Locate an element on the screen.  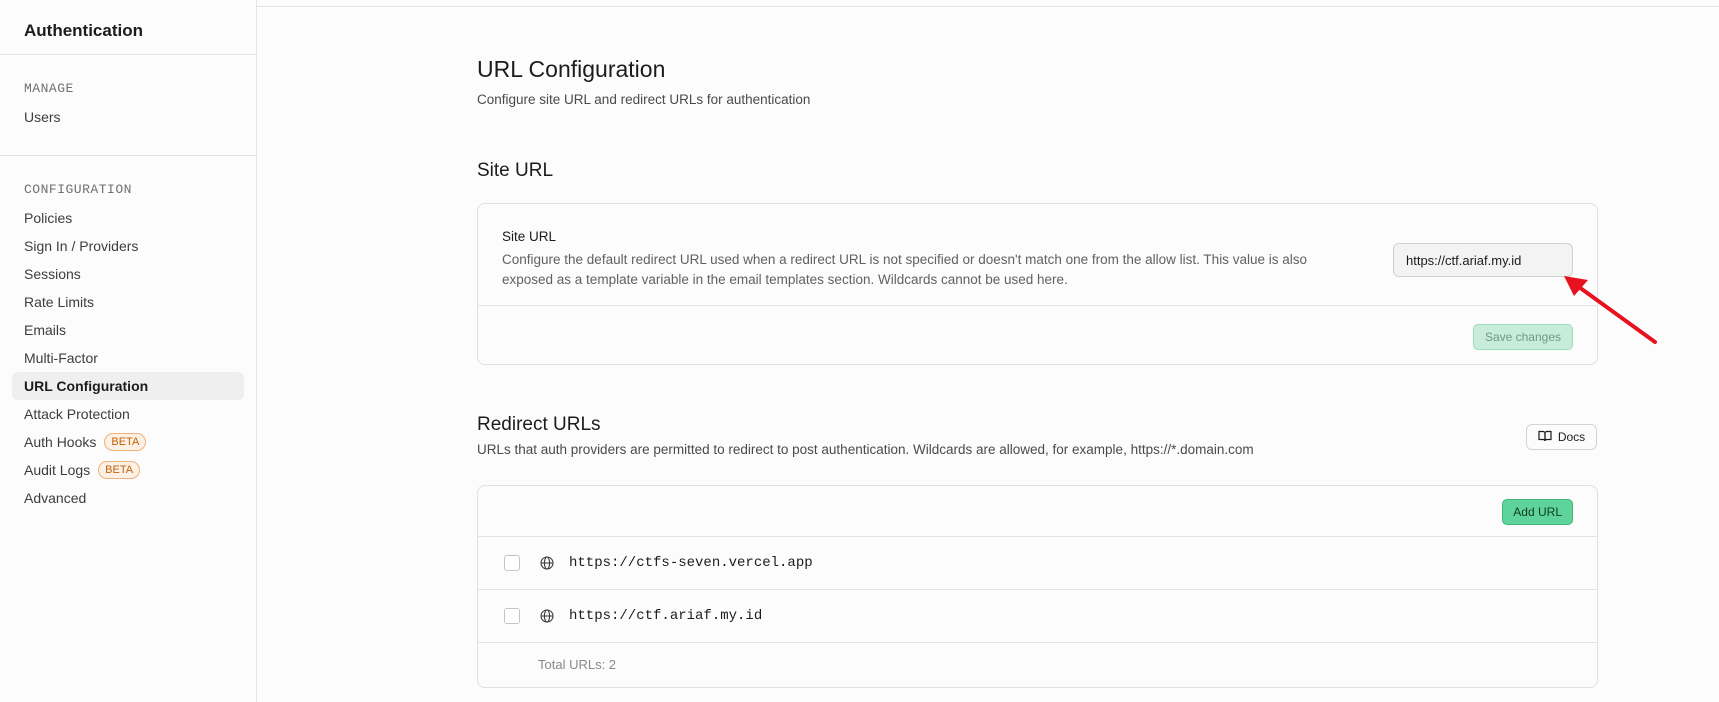
redirect-url-text: https://ctfs-seven.vercel.app is located at coordinates (691, 563).